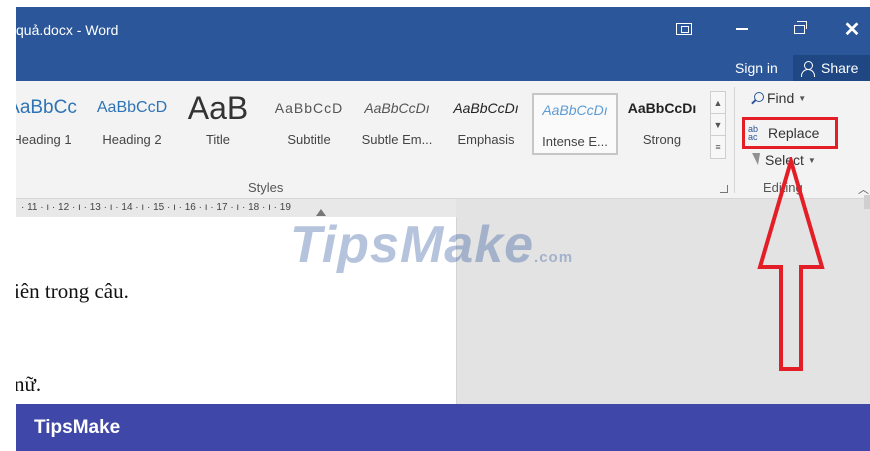 This screenshot has height=451, width=870. I want to click on search-icon, so click(757, 98).